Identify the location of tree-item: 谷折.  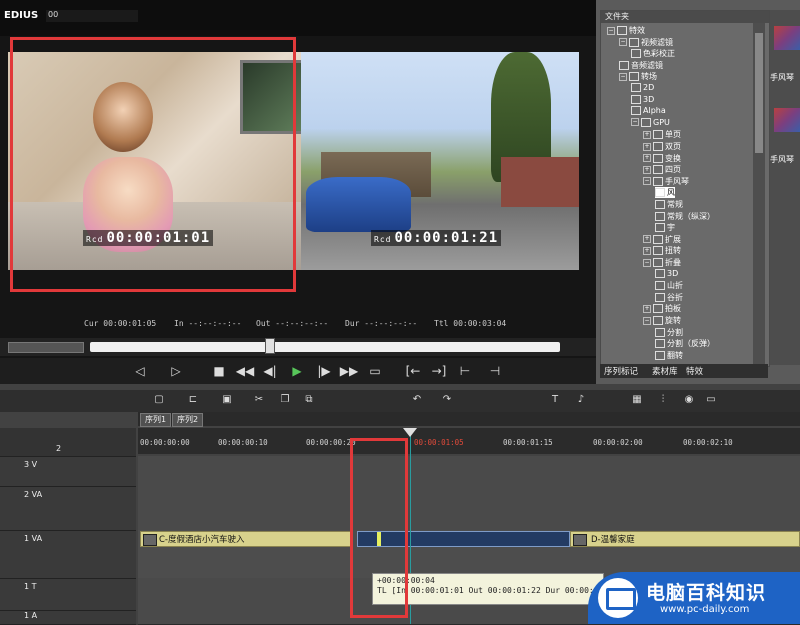
(669, 297).